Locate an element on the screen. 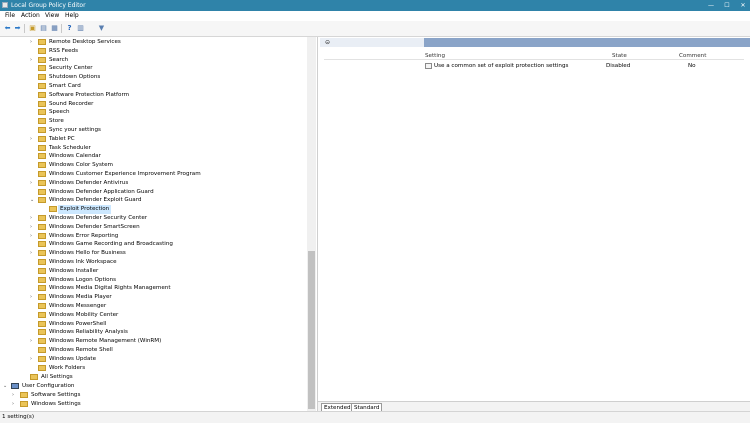  tree-item: Windows Installer is located at coordinates (168, 271).